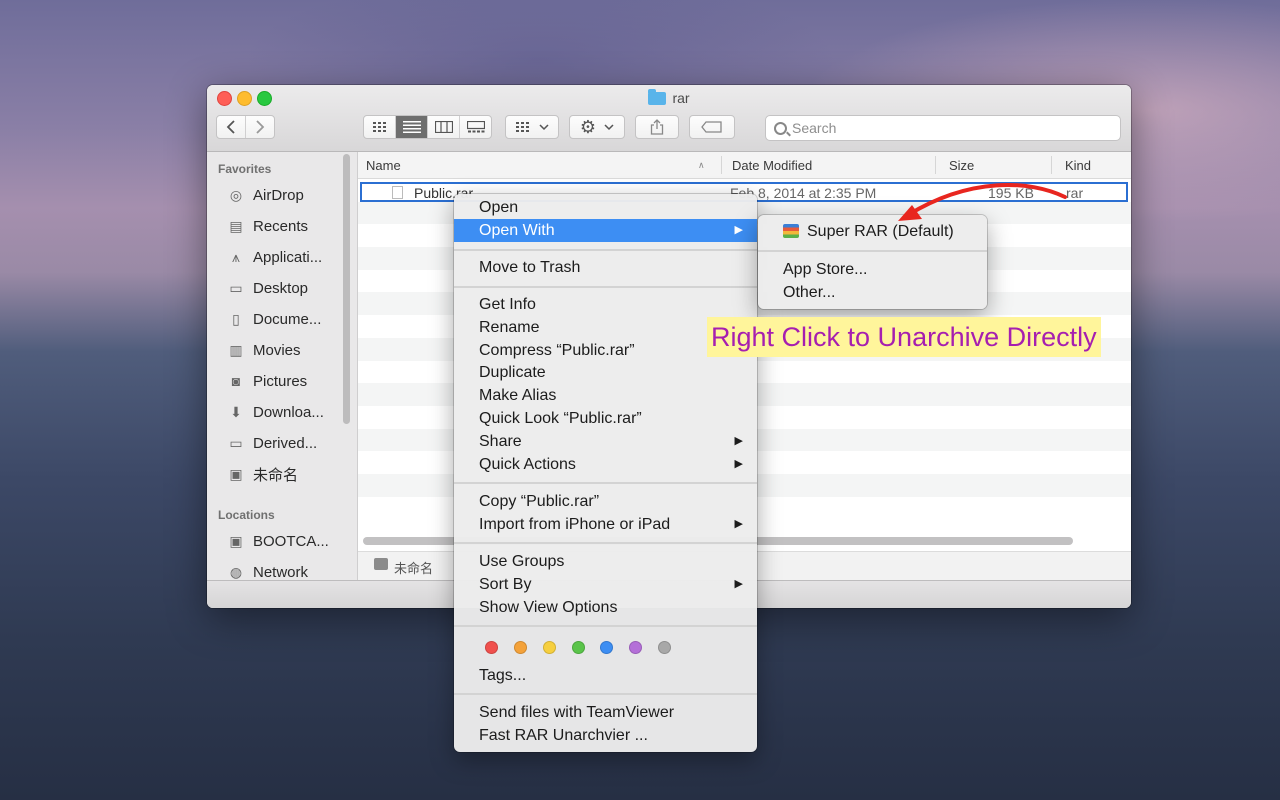 Image resolution: width=1280 pixels, height=800 pixels. I want to click on tag-red-button, so click(491, 647).